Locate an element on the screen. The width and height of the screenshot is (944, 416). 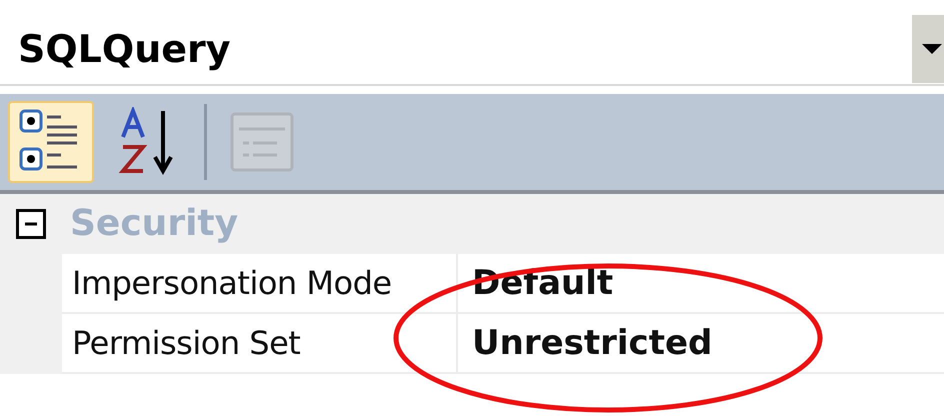
dropdown-button is located at coordinates (928, 49).